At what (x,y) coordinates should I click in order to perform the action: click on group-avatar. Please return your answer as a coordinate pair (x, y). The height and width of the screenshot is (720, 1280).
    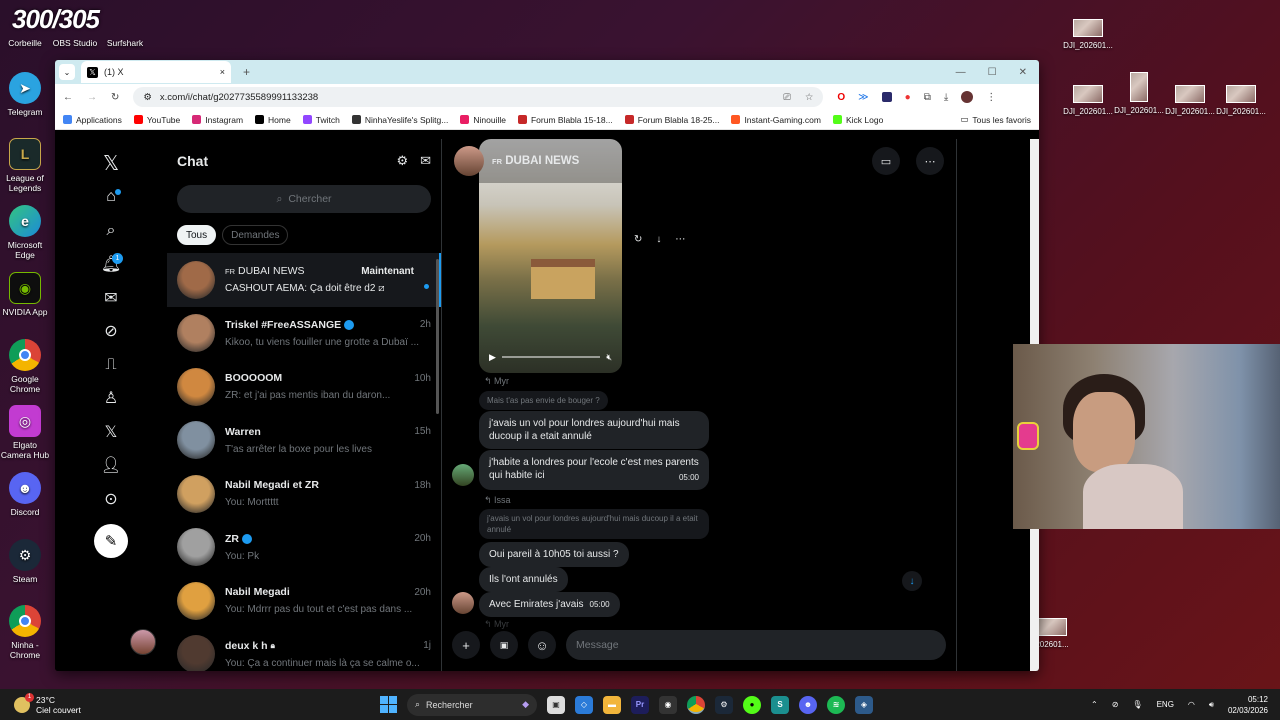
    Looking at the image, I should click on (469, 161).